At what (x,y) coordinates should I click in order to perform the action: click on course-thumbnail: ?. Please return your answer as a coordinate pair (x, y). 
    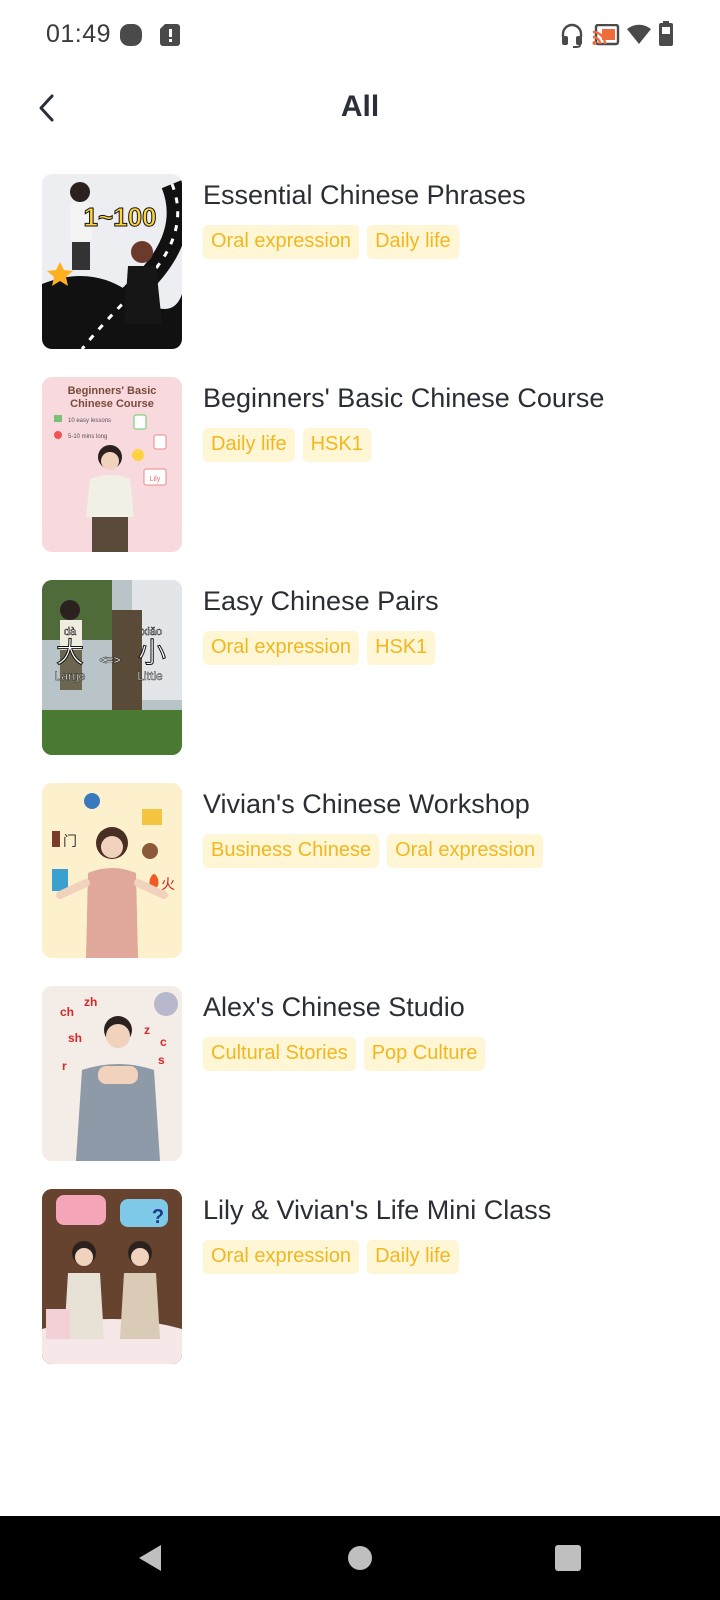
    Looking at the image, I should click on (112, 1276).